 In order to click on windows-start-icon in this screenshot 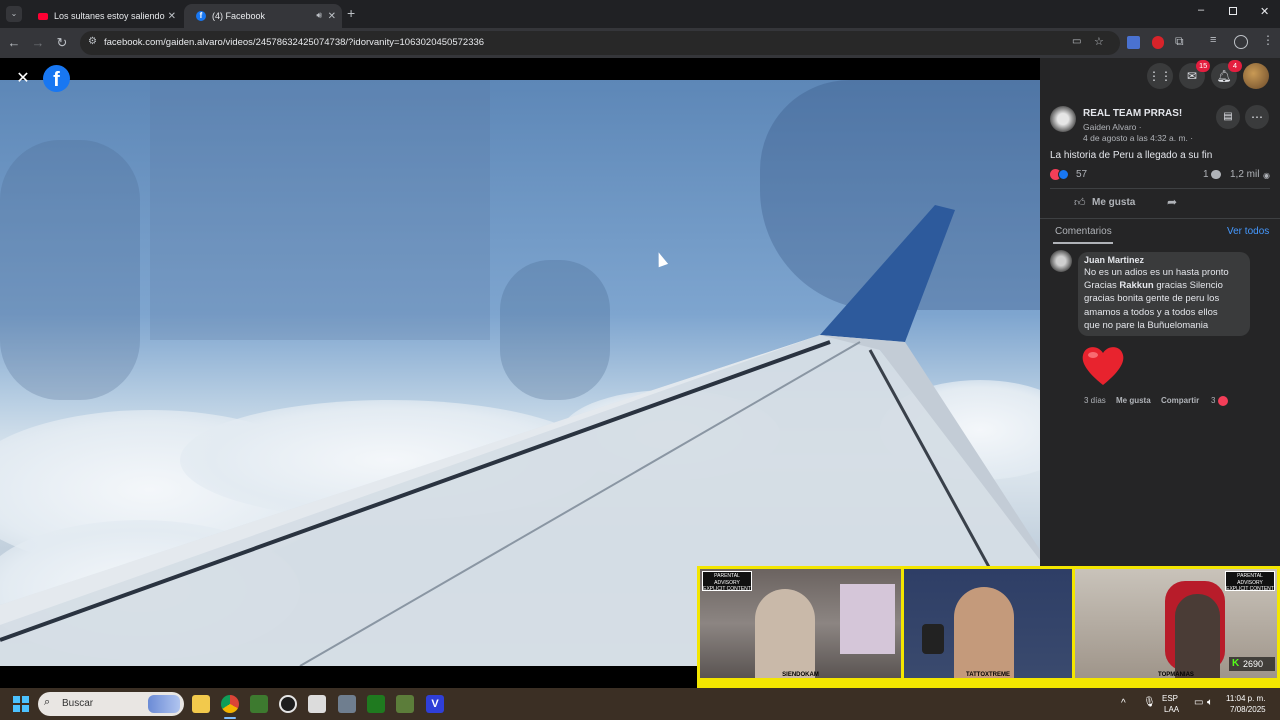, I will do `click(21, 704)`.